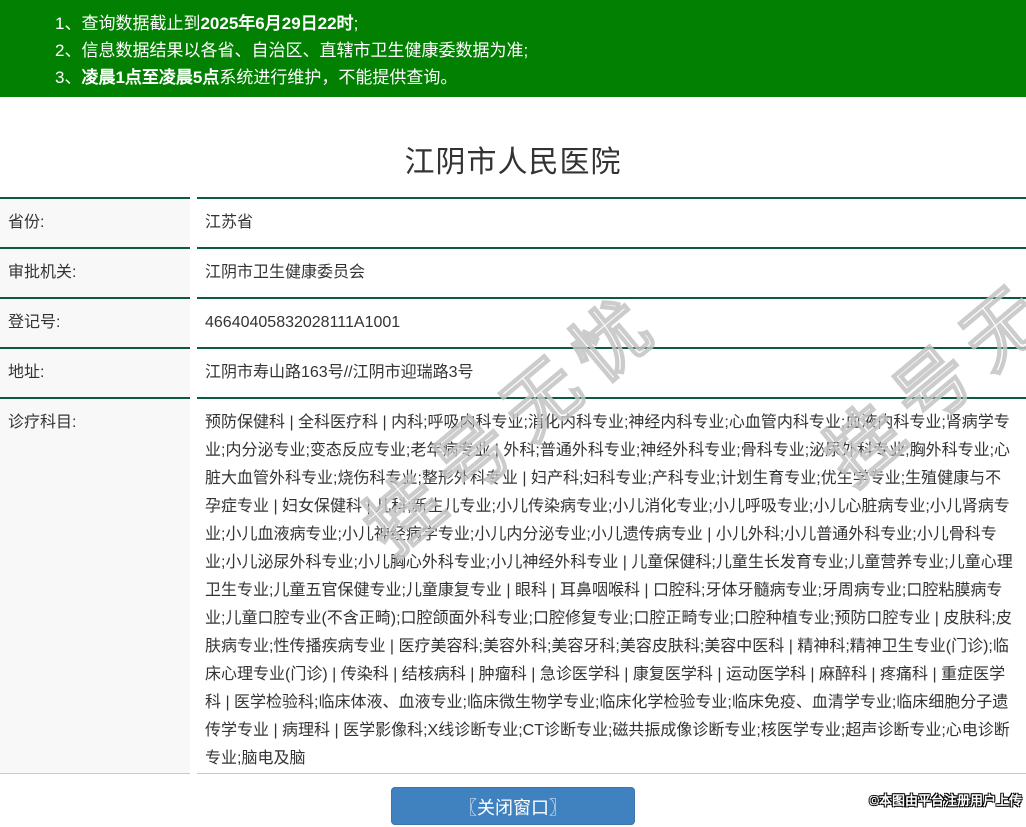 The image size is (1026, 827). What do you see at coordinates (276, 23) in the screenshot?
I see `notice-text-bold: 2025年6月29日22时` at bounding box center [276, 23].